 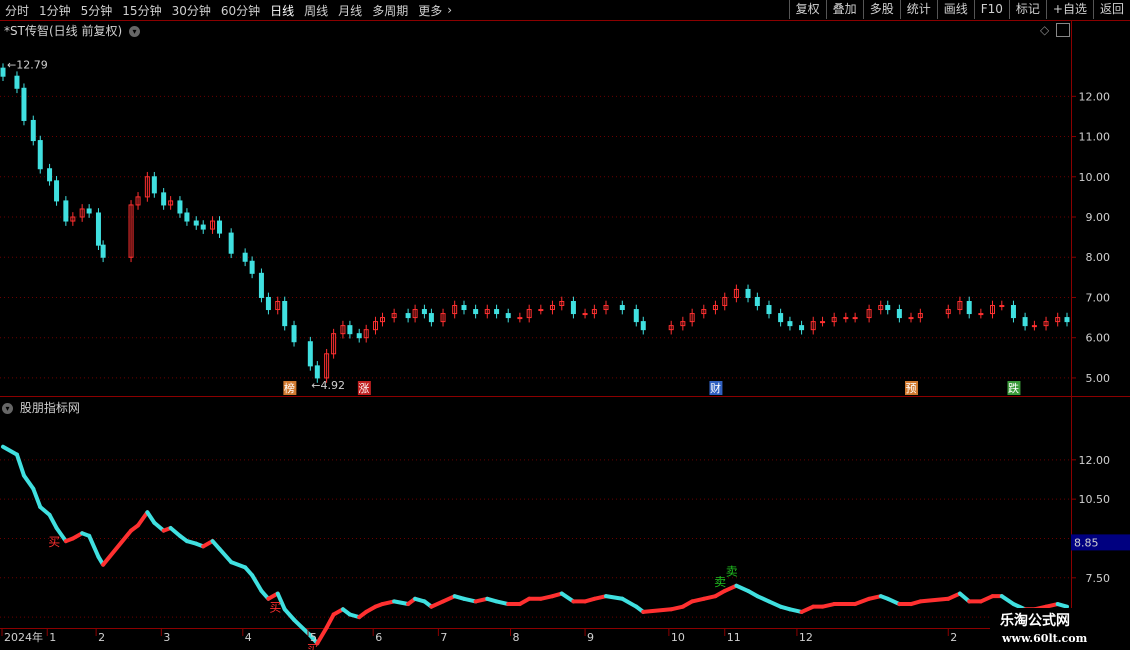 I want to click on y-tick-label: 9.00, so click(x=1098, y=217).